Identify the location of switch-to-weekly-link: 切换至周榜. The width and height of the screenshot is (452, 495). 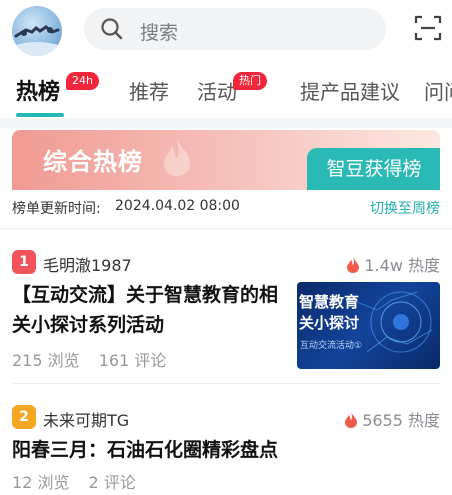
(405, 208).